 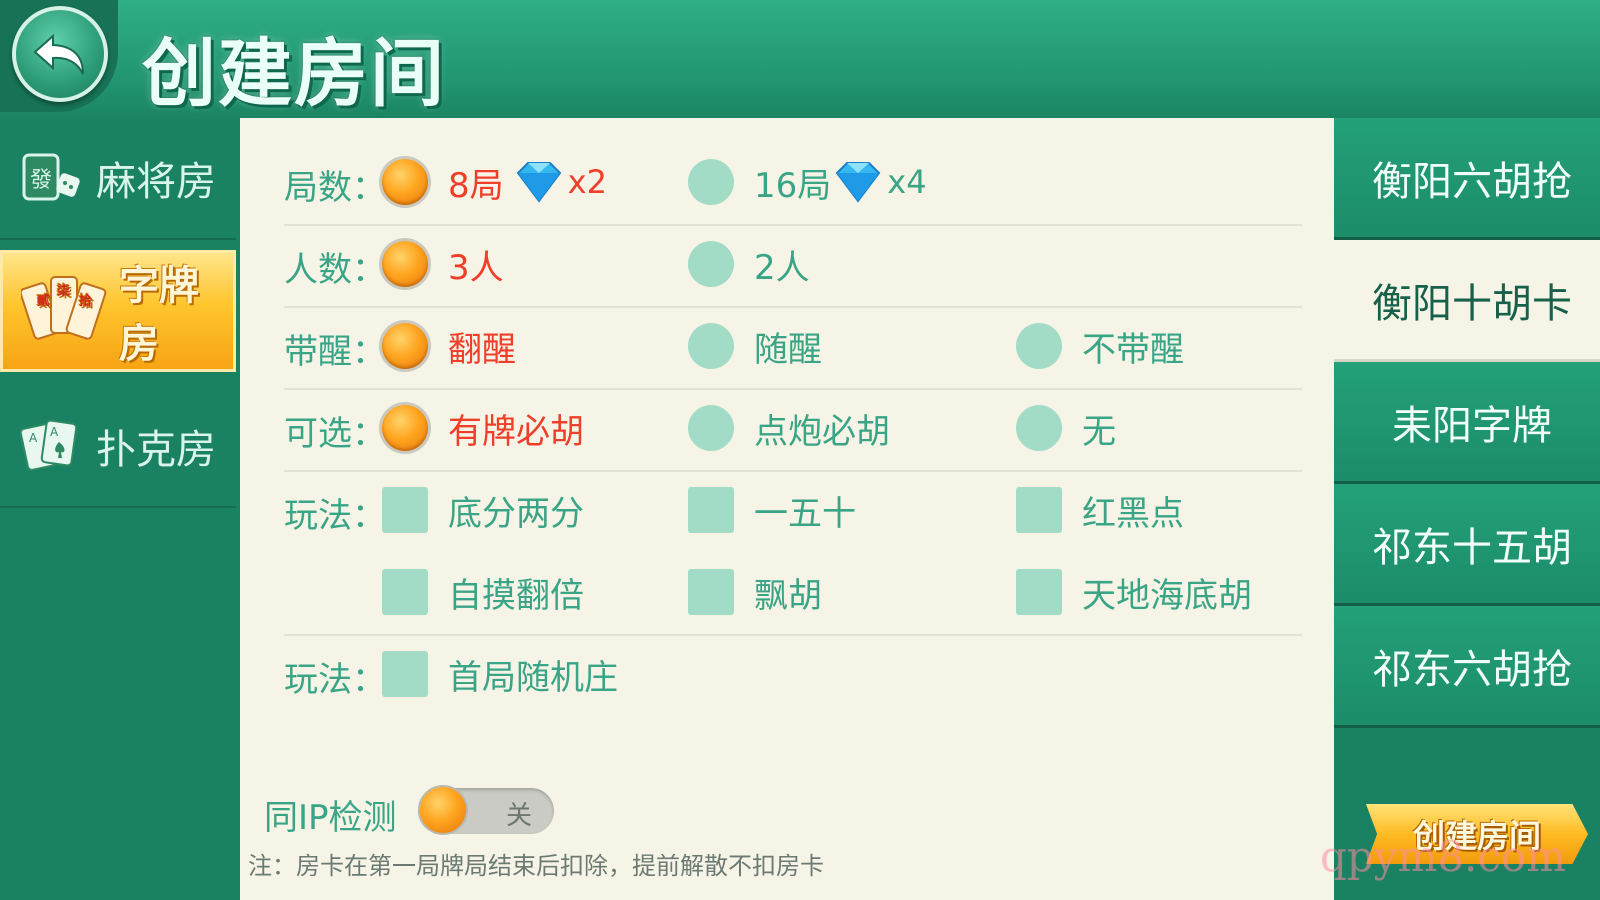 I want to click on back-arrow-icon, so click(x=58, y=54).